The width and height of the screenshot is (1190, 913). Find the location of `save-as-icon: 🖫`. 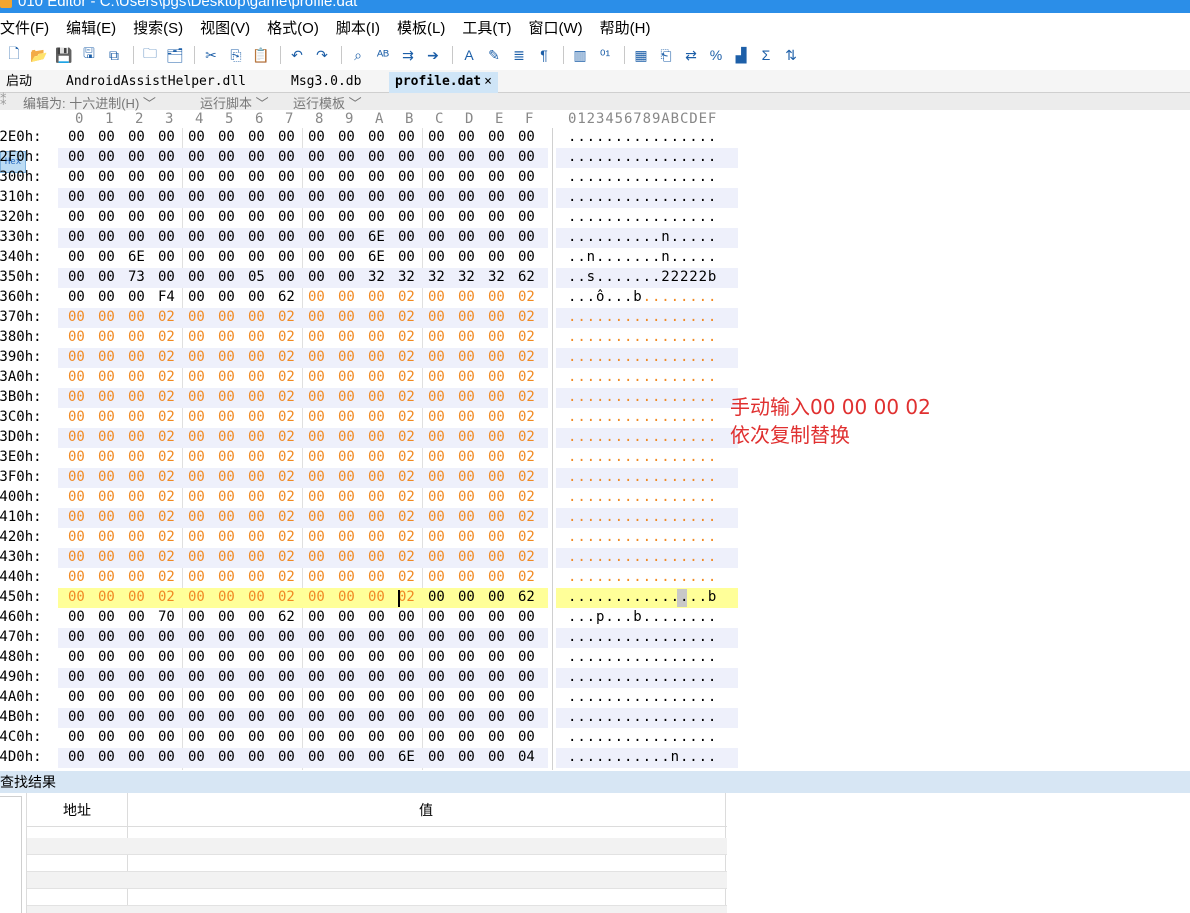

save-as-icon: 🖫 is located at coordinates (89, 55).